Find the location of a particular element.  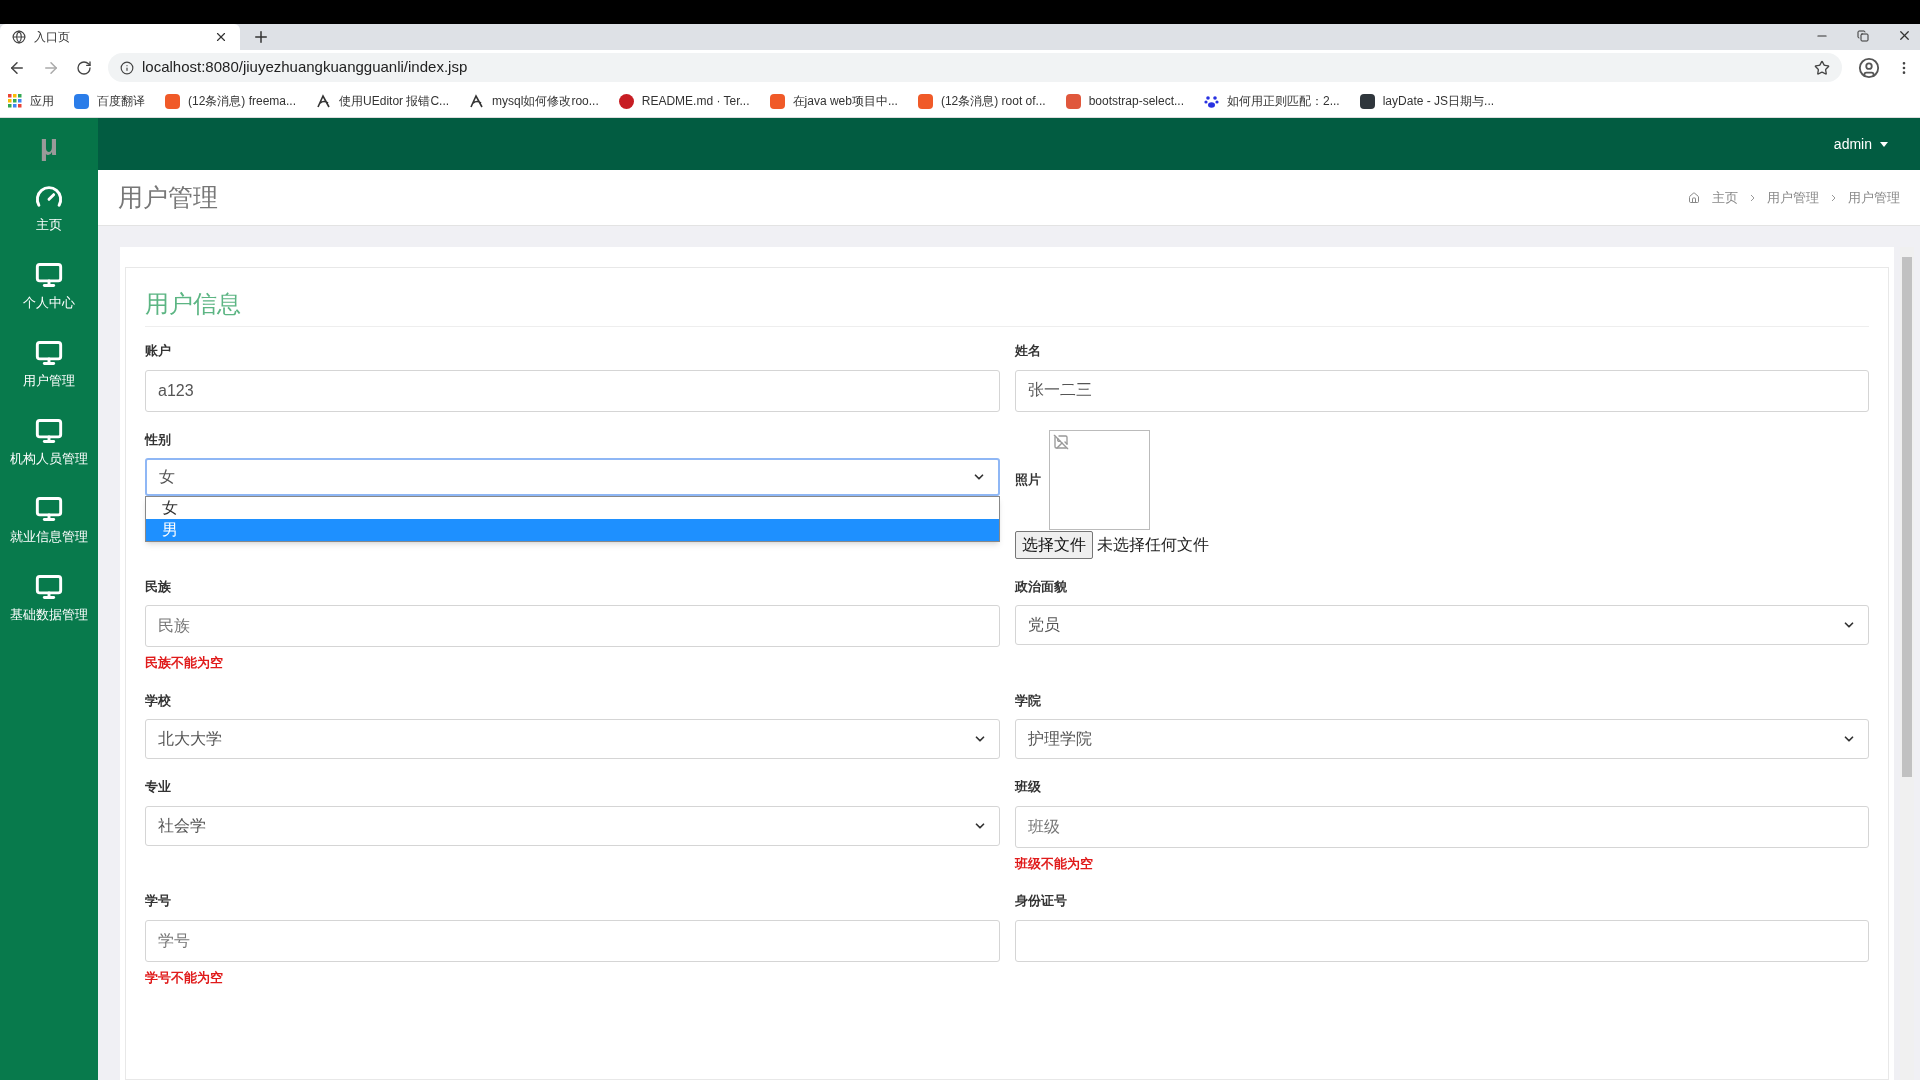

sidebar-item: 就业信息管理 is located at coordinates (49, 521).